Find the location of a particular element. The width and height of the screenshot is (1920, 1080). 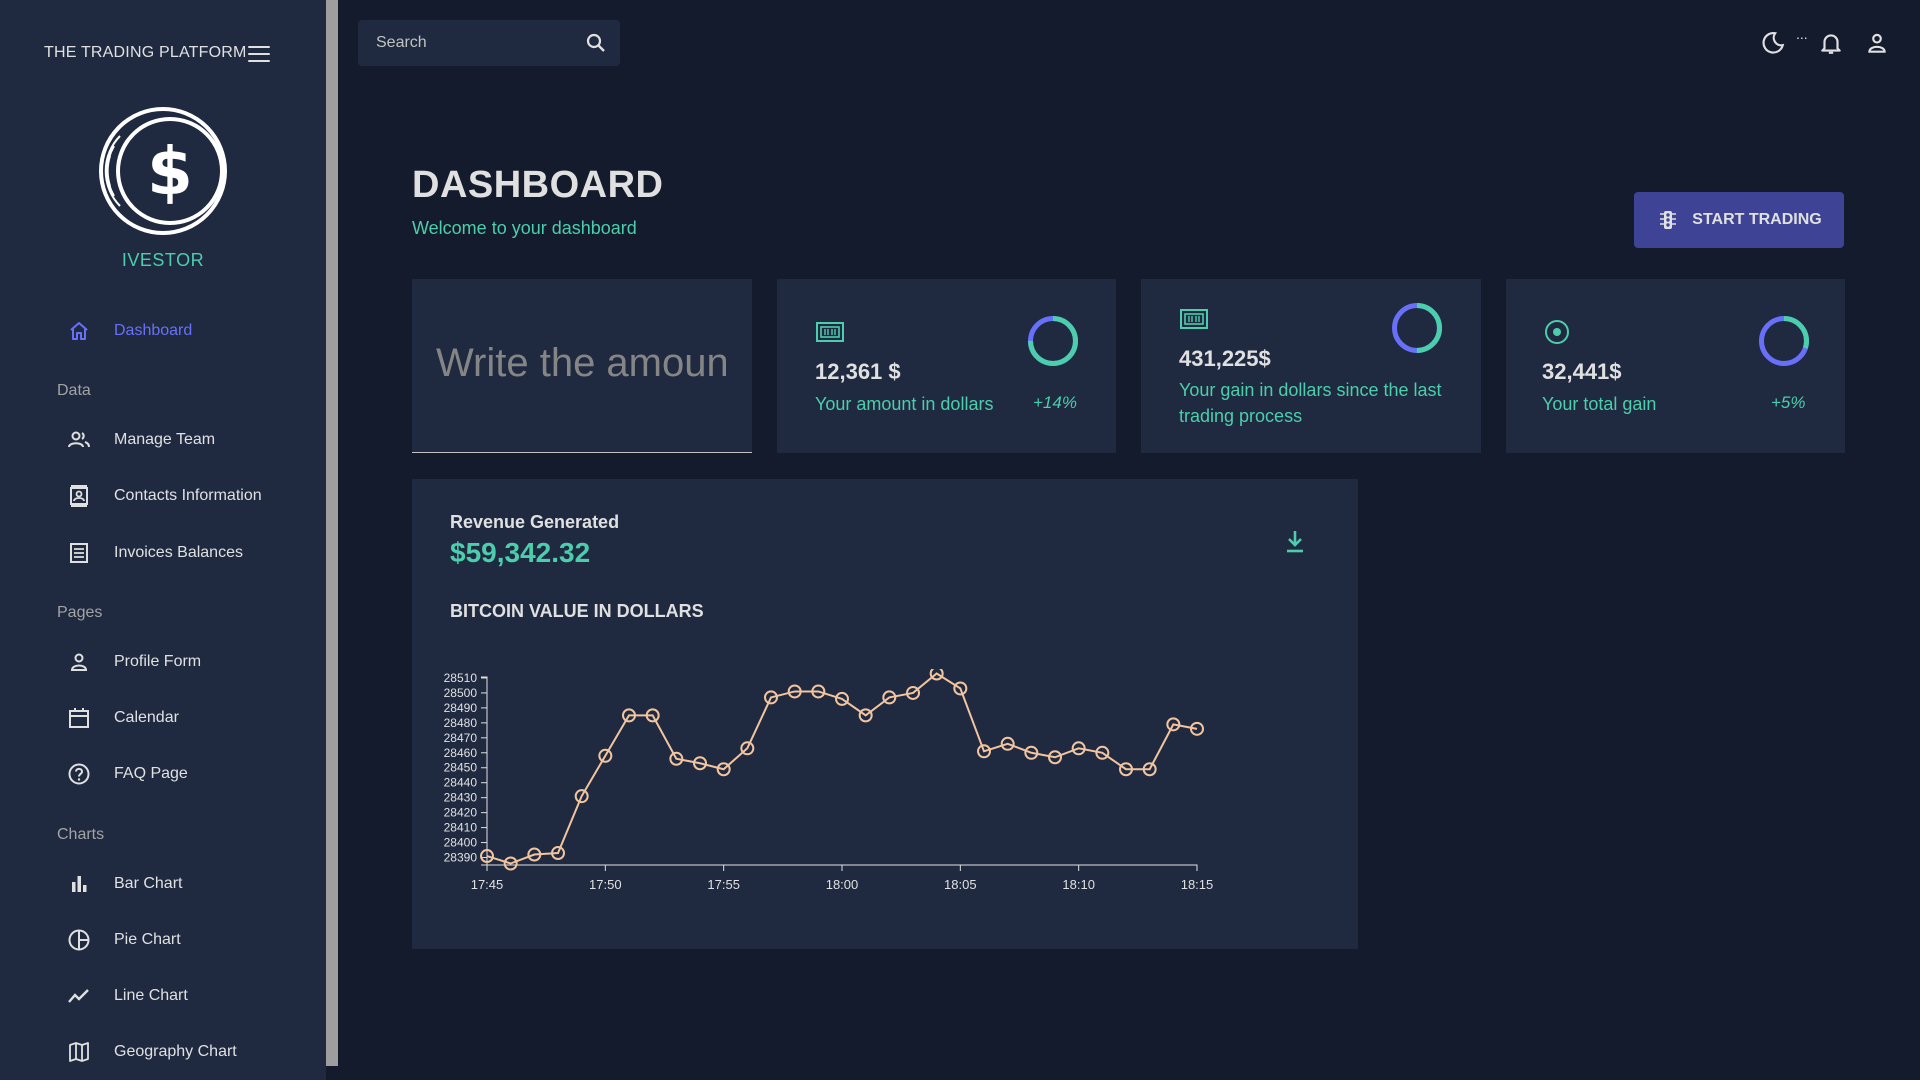

x-tick-label: 18:15 is located at coordinates (1197, 884).